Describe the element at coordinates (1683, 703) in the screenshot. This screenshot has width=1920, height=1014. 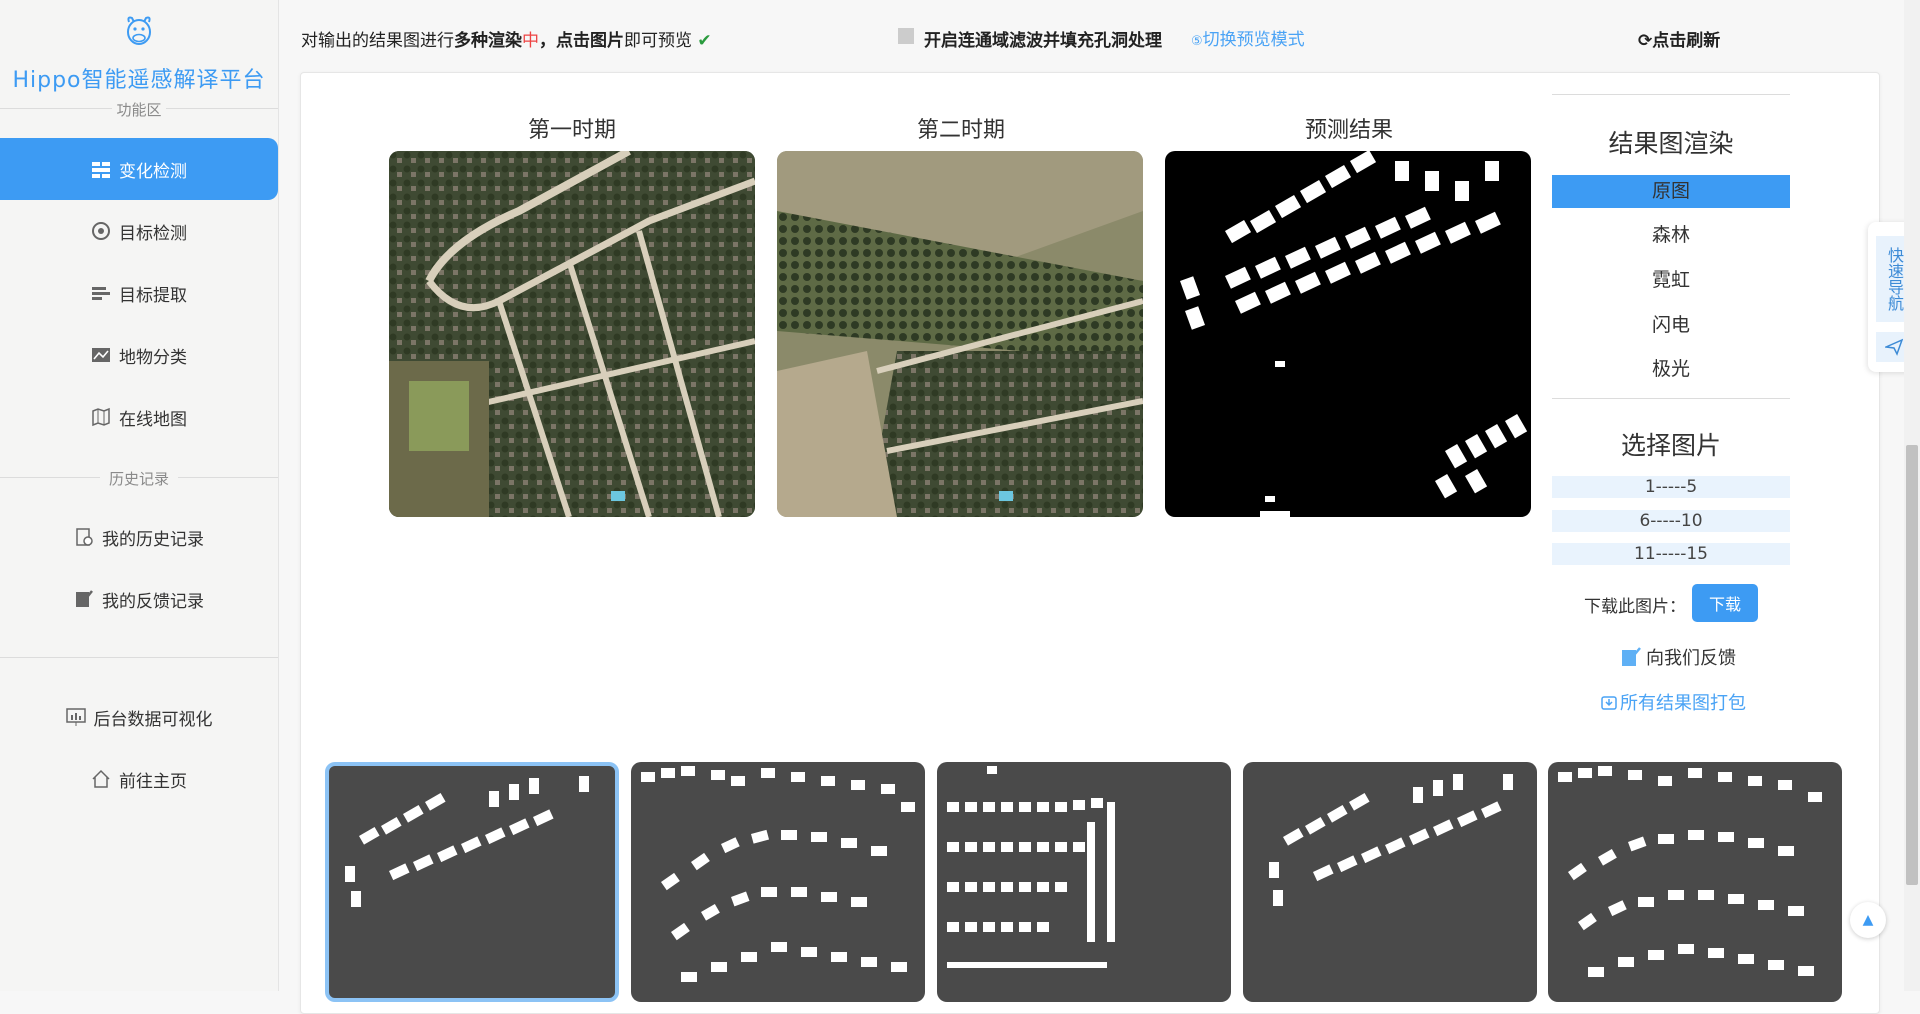
I see `pack-all-label: 所有结果图打包` at that location.